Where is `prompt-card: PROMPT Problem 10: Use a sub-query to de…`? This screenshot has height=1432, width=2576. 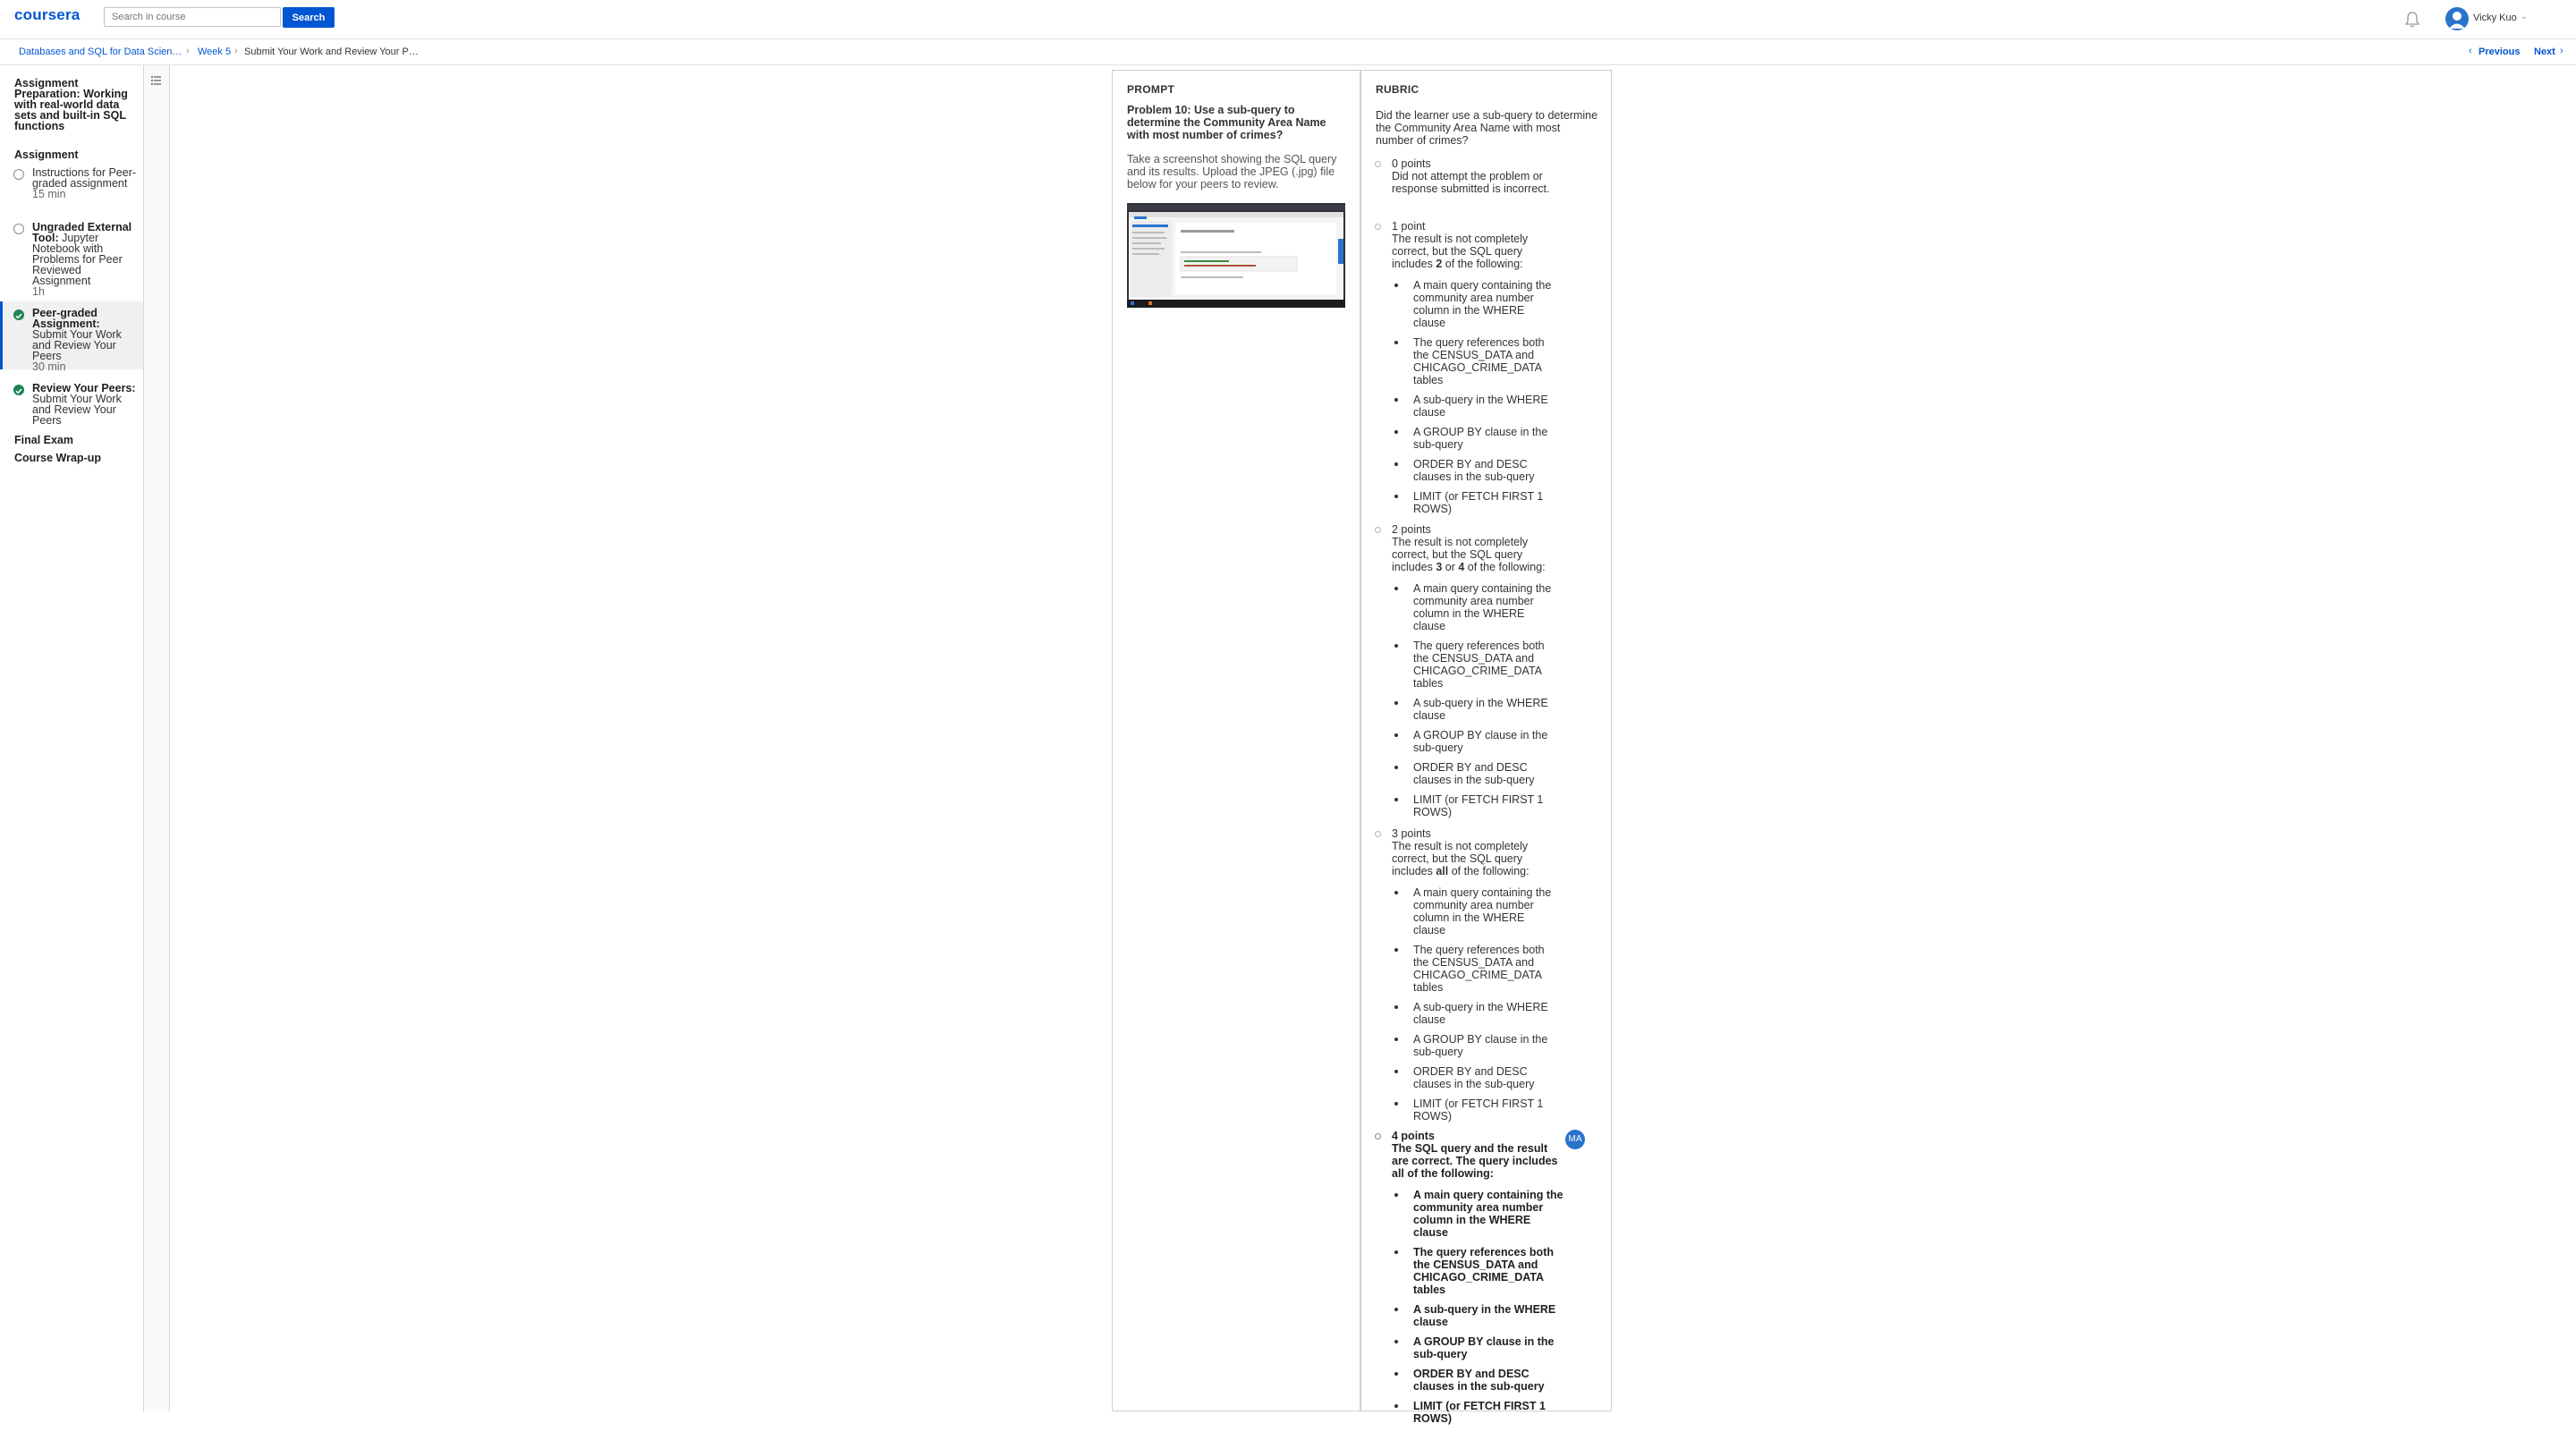
prompt-card: PROMPT Problem 10: Use a sub-query to de… is located at coordinates (1236, 740).